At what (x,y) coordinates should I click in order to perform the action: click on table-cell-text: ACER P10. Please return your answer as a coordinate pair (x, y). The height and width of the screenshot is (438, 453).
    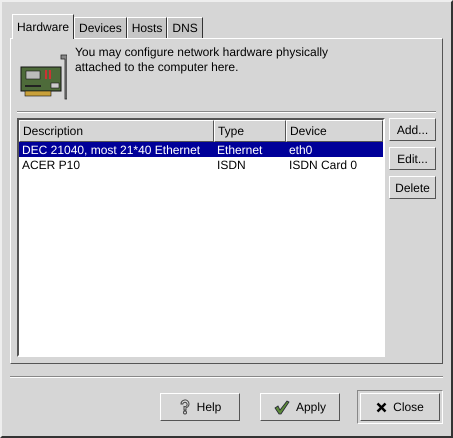
    Looking at the image, I should click on (51, 165).